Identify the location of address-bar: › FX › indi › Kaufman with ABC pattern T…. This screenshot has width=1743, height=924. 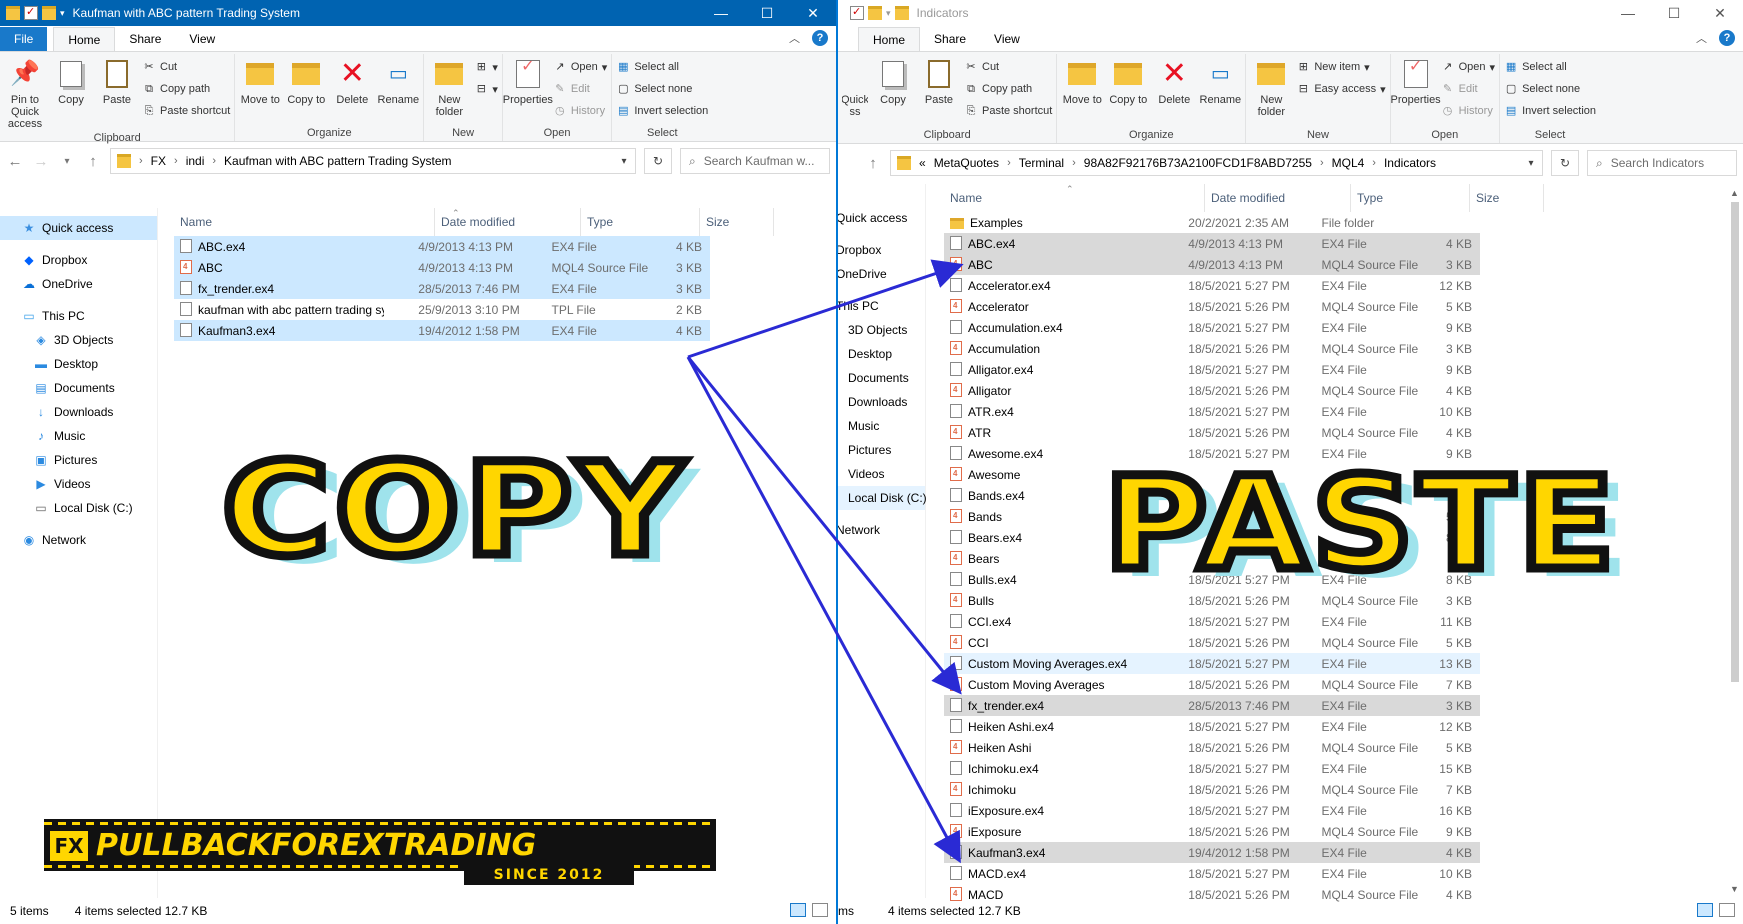
(373, 161).